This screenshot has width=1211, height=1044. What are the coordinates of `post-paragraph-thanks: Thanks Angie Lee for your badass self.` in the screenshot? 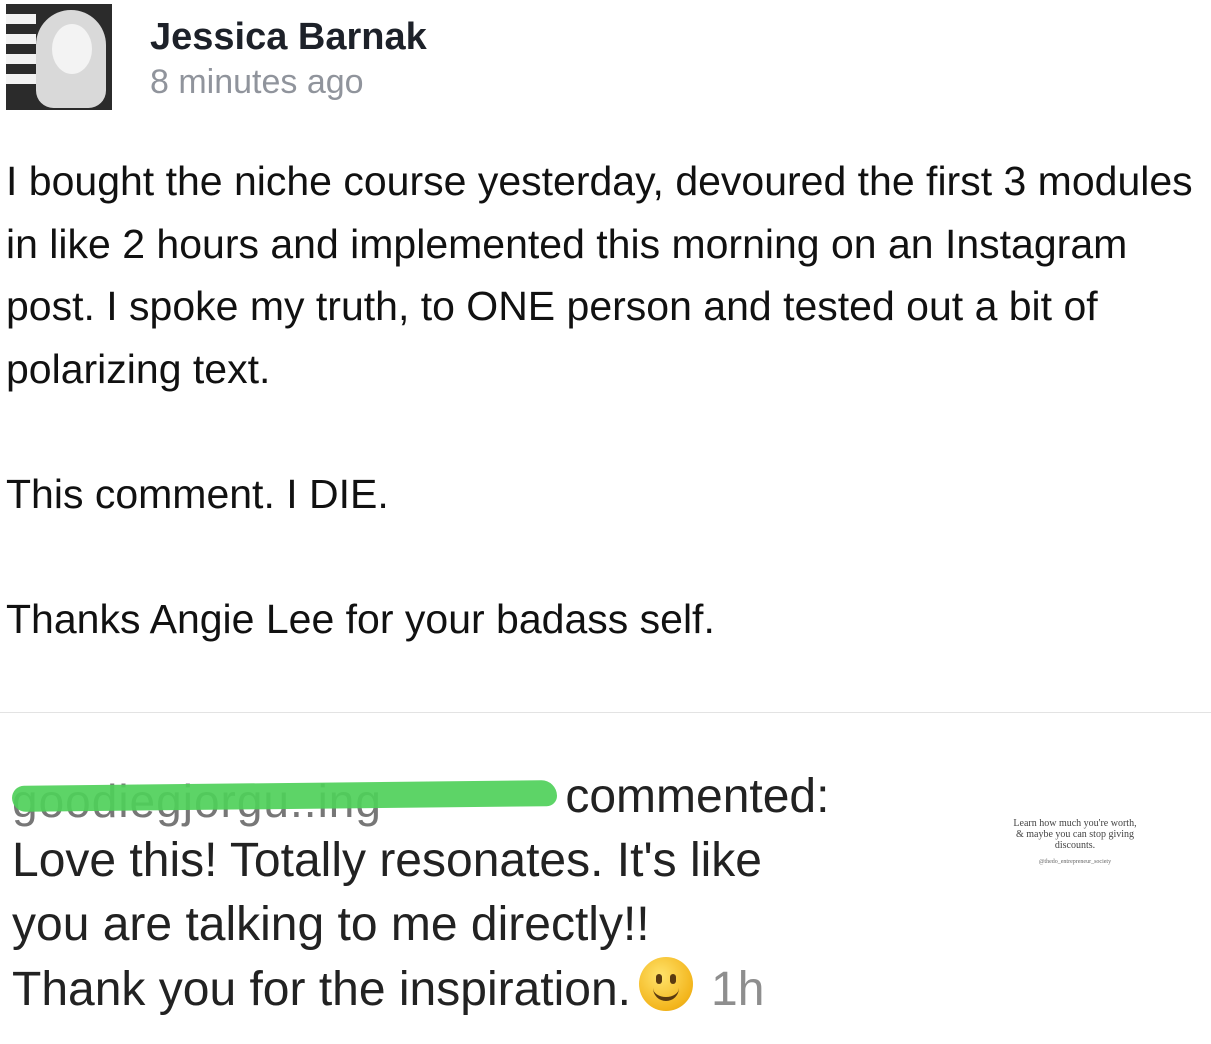 It's located at (603, 619).